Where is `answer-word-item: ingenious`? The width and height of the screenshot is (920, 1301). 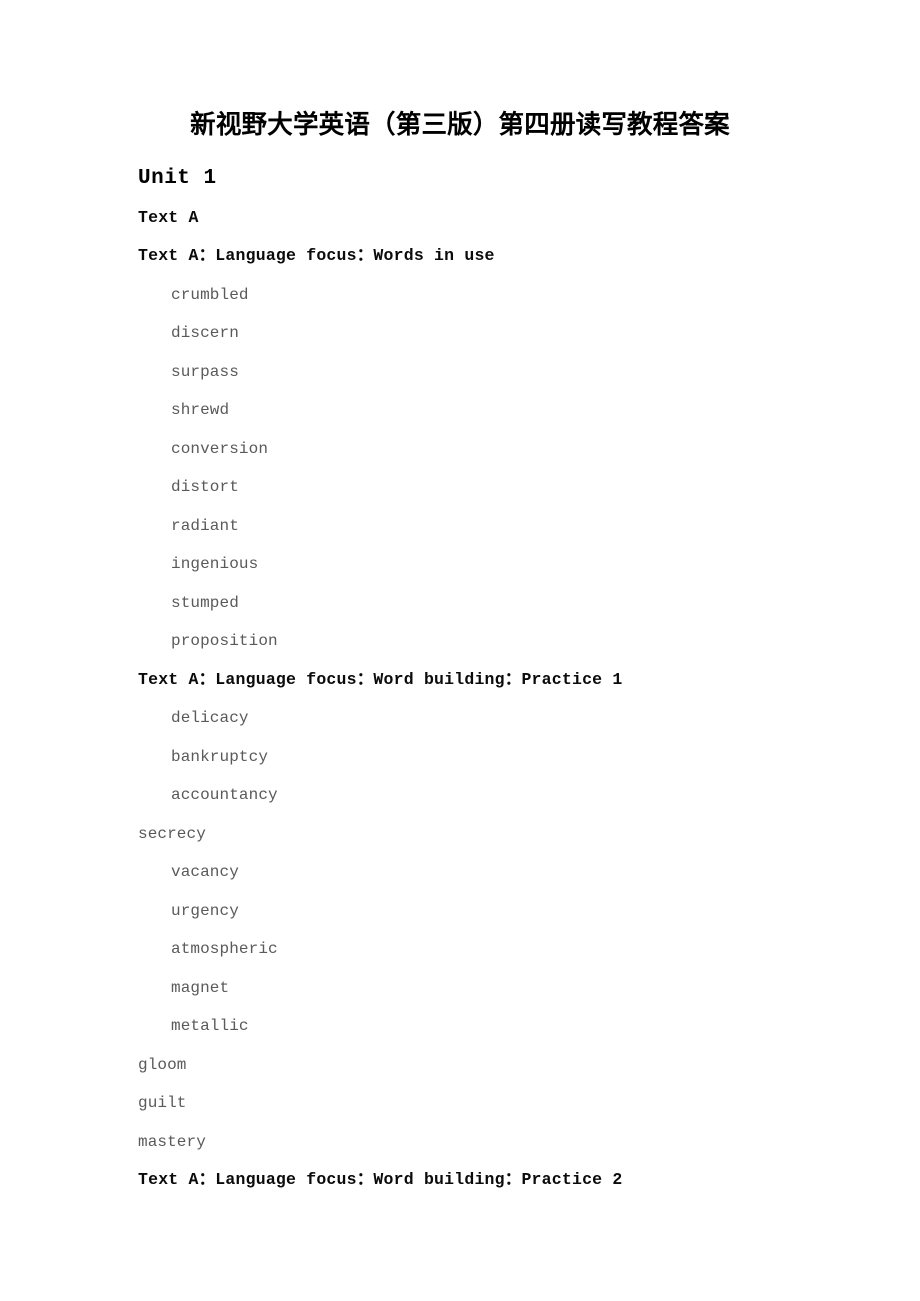
answer-word-item: ingenious is located at coordinates (215, 564).